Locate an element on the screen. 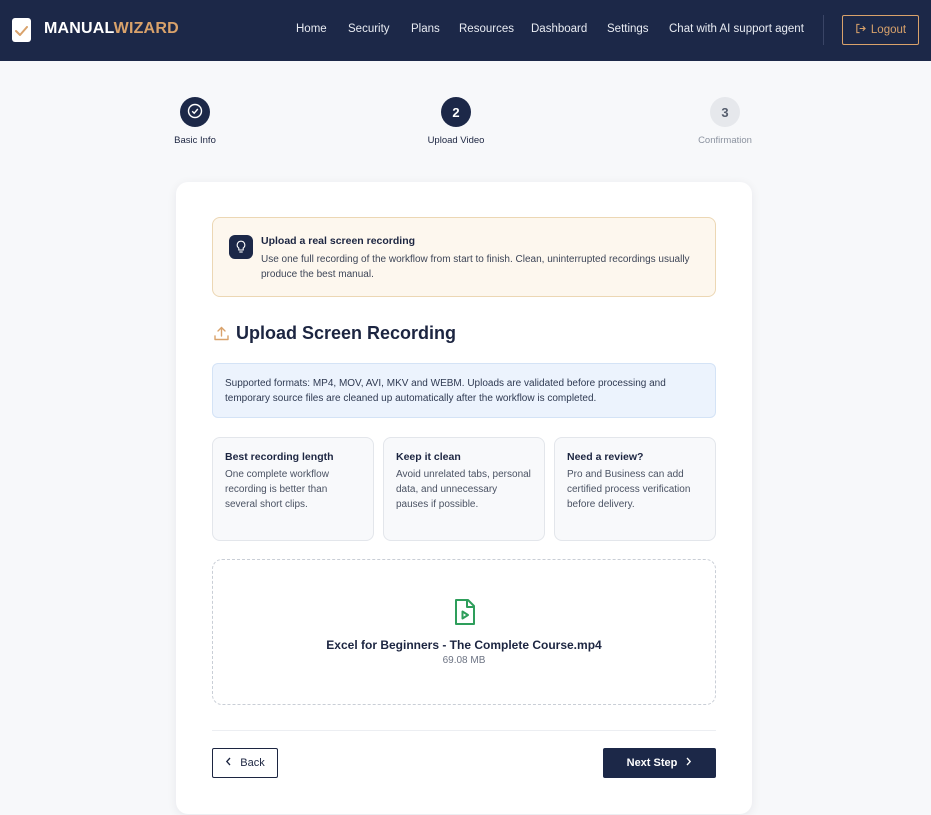 The image size is (931, 815). step-2-label: Upload Video is located at coordinates (456, 140).